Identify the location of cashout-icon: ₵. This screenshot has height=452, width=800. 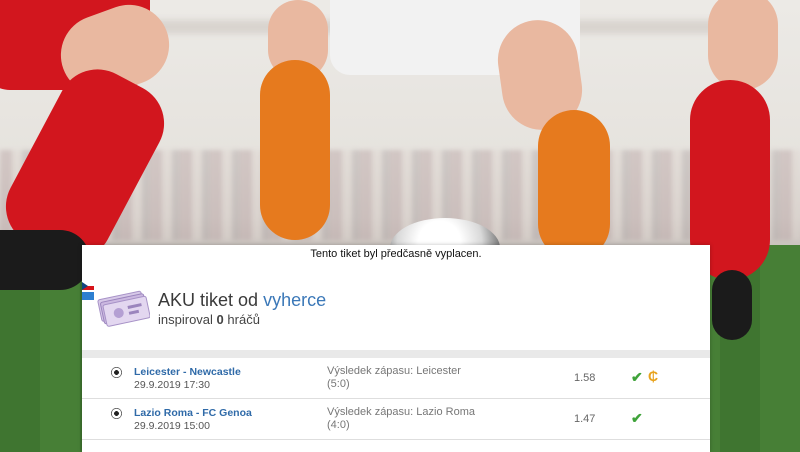
(653, 376).